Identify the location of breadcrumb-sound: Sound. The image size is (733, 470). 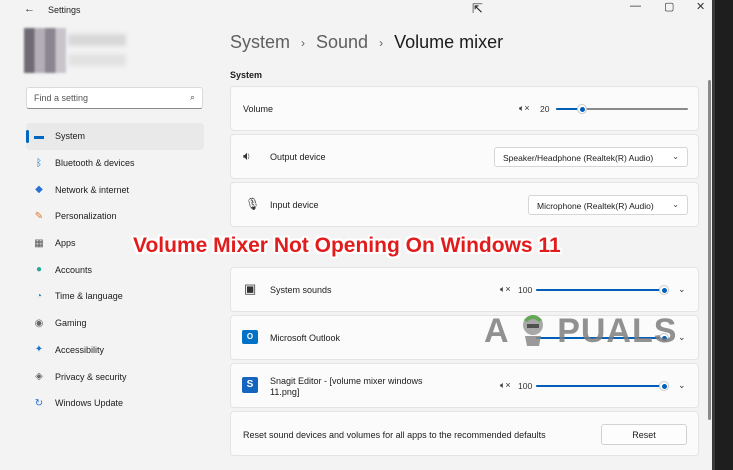
(342, 42).